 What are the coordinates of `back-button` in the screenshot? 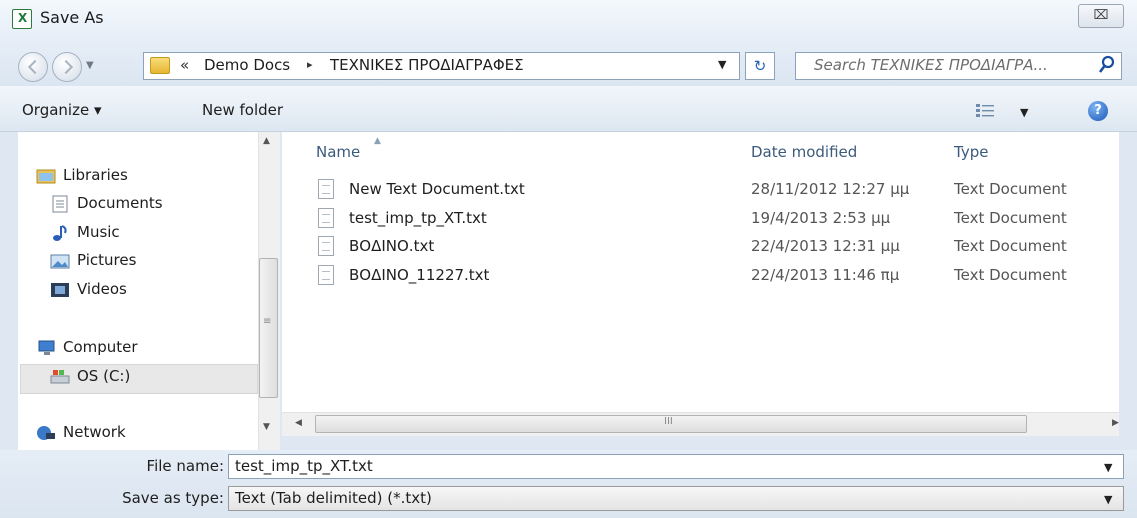 It's located at (33, 67).